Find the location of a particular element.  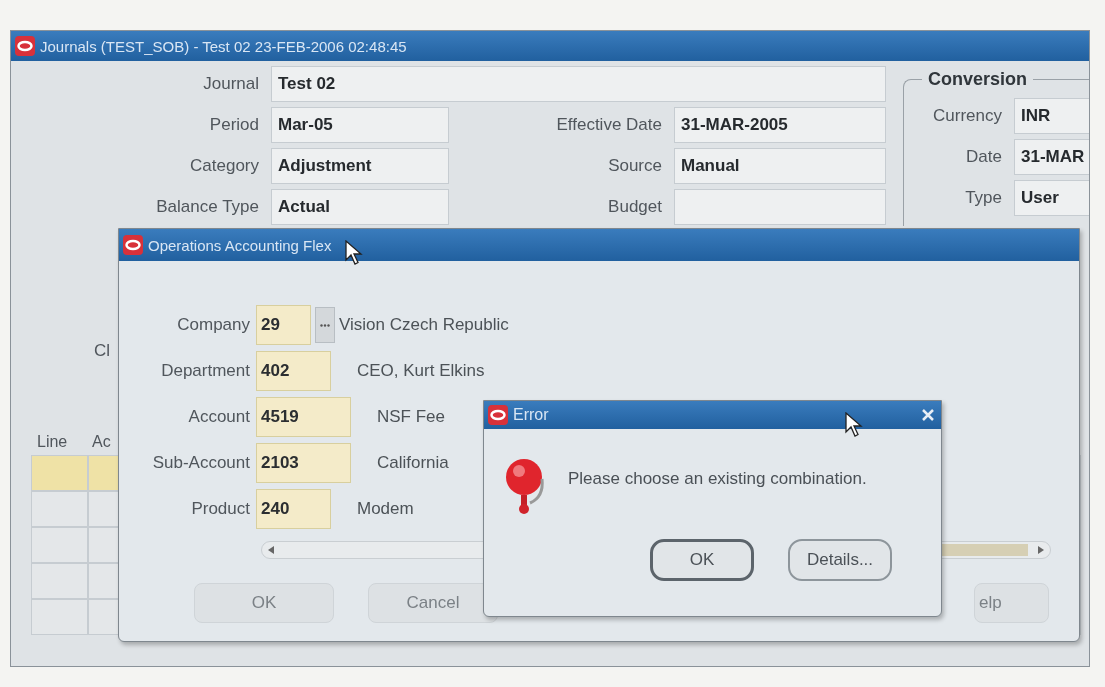

list-button is located at coordinates (325, 325).